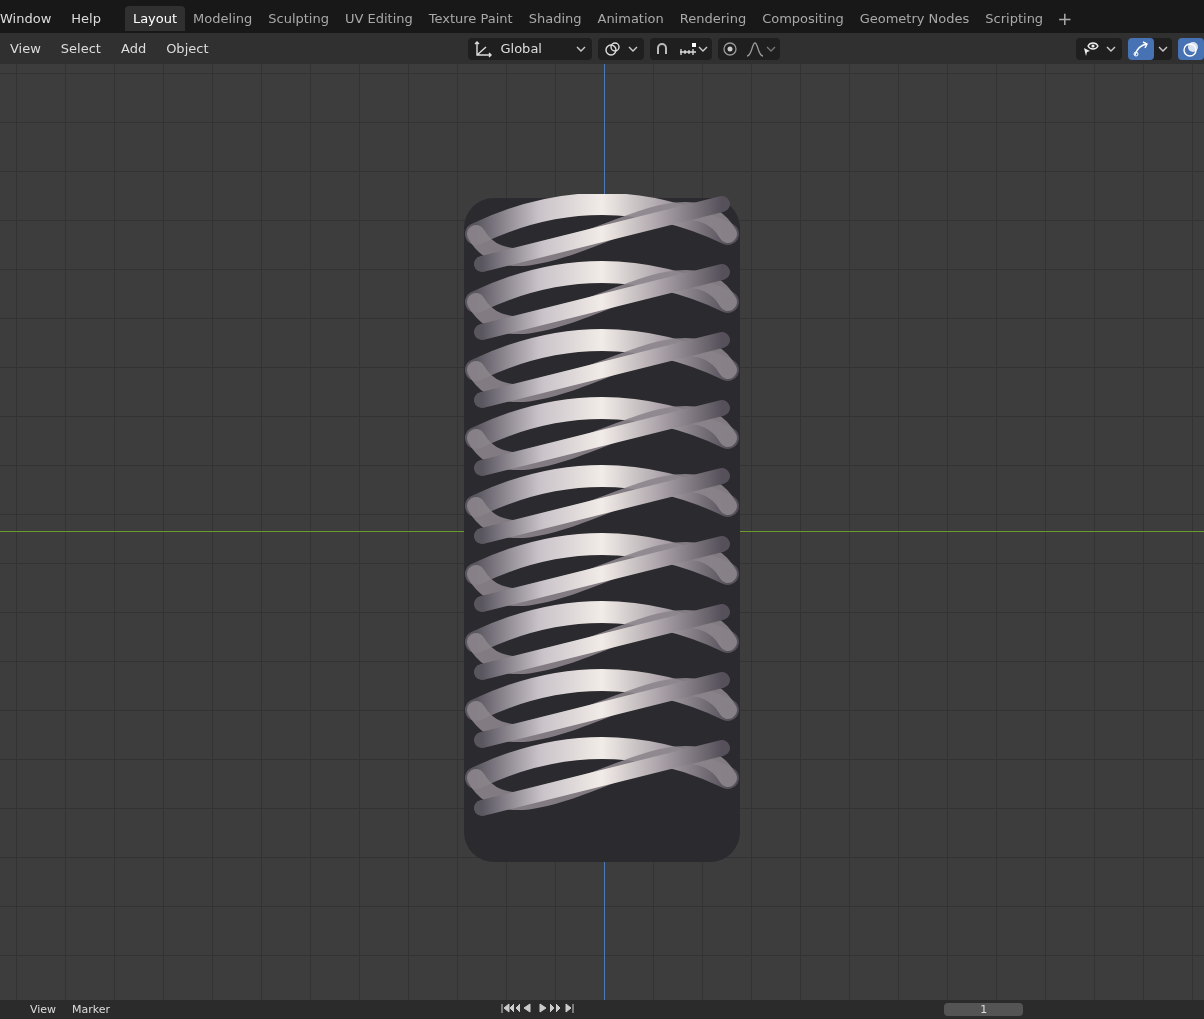 Image resolution: width=1204 pixels, height=1019 pixels. What do you see at coordinates (730, 48) in the screenshot?
I see `target-icon` at bounding box center [730, 48].